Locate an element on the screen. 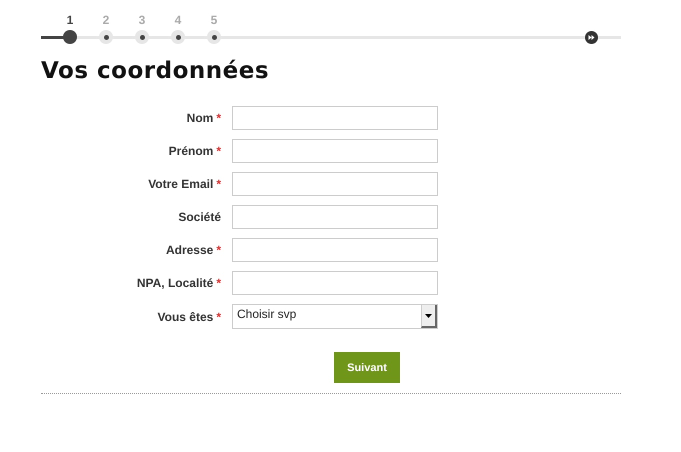 The image size is (681, 452). section-heading: Vos coordonnées is located at coordinates (155, 71).